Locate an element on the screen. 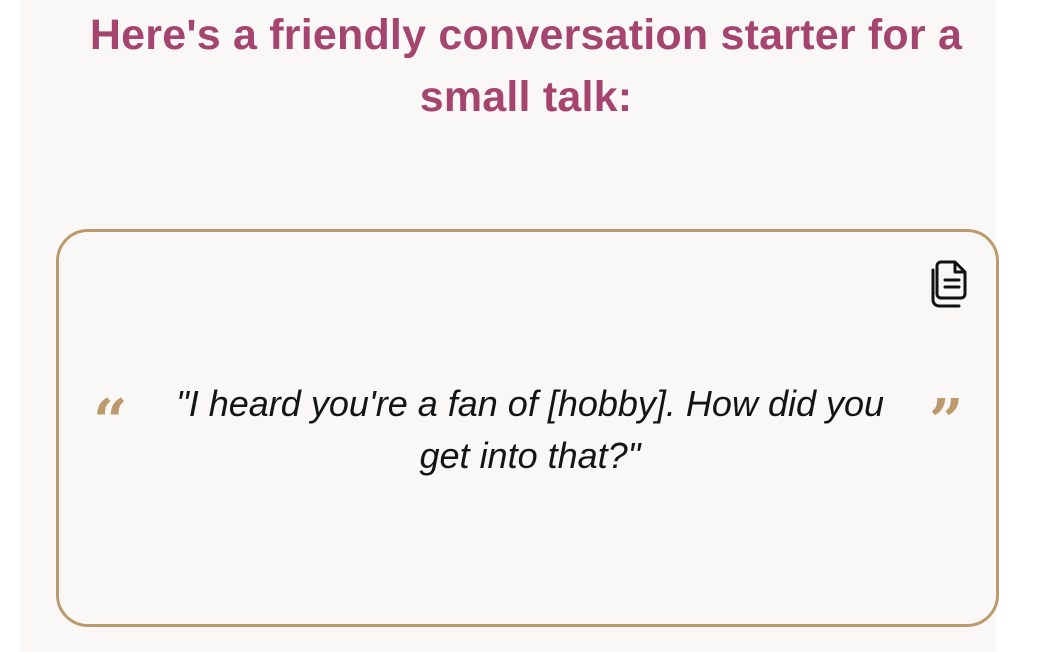 The height and width of the screenshot is (652, 1038). copy-button is located at coordinates (947, 284).